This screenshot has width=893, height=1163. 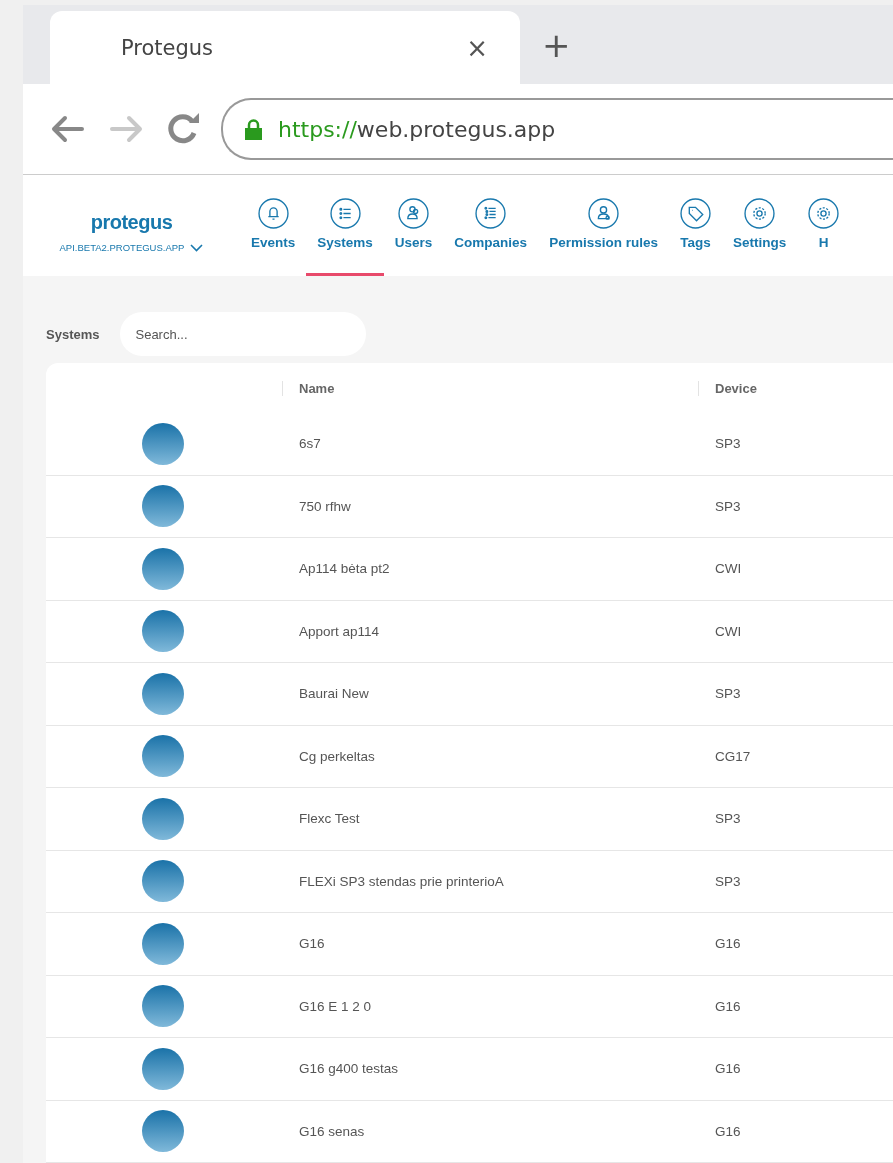 What do you see at coordinates (131, 222) in the screenshot?
I see `logo: protegus` at bounding box center [131, 222].